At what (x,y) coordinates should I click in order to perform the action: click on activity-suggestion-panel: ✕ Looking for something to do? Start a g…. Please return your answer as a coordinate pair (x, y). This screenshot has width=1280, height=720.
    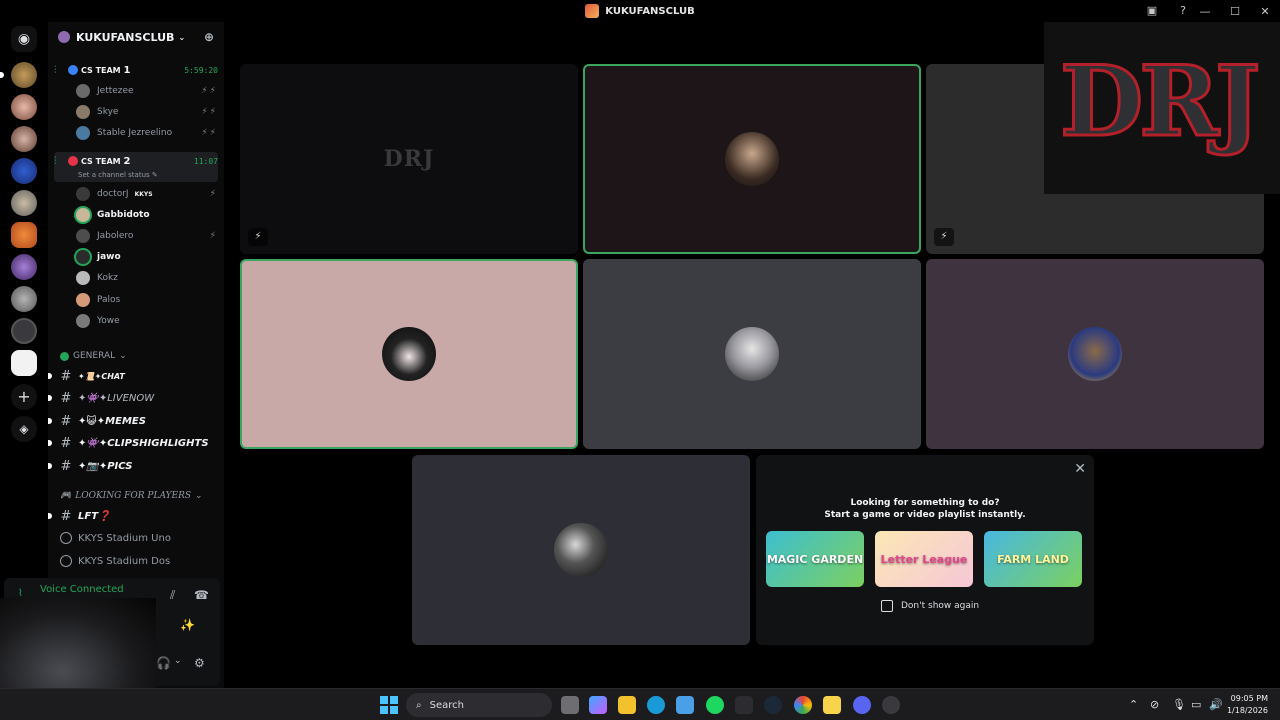
    Looking at the image, I should click on (925, 550).